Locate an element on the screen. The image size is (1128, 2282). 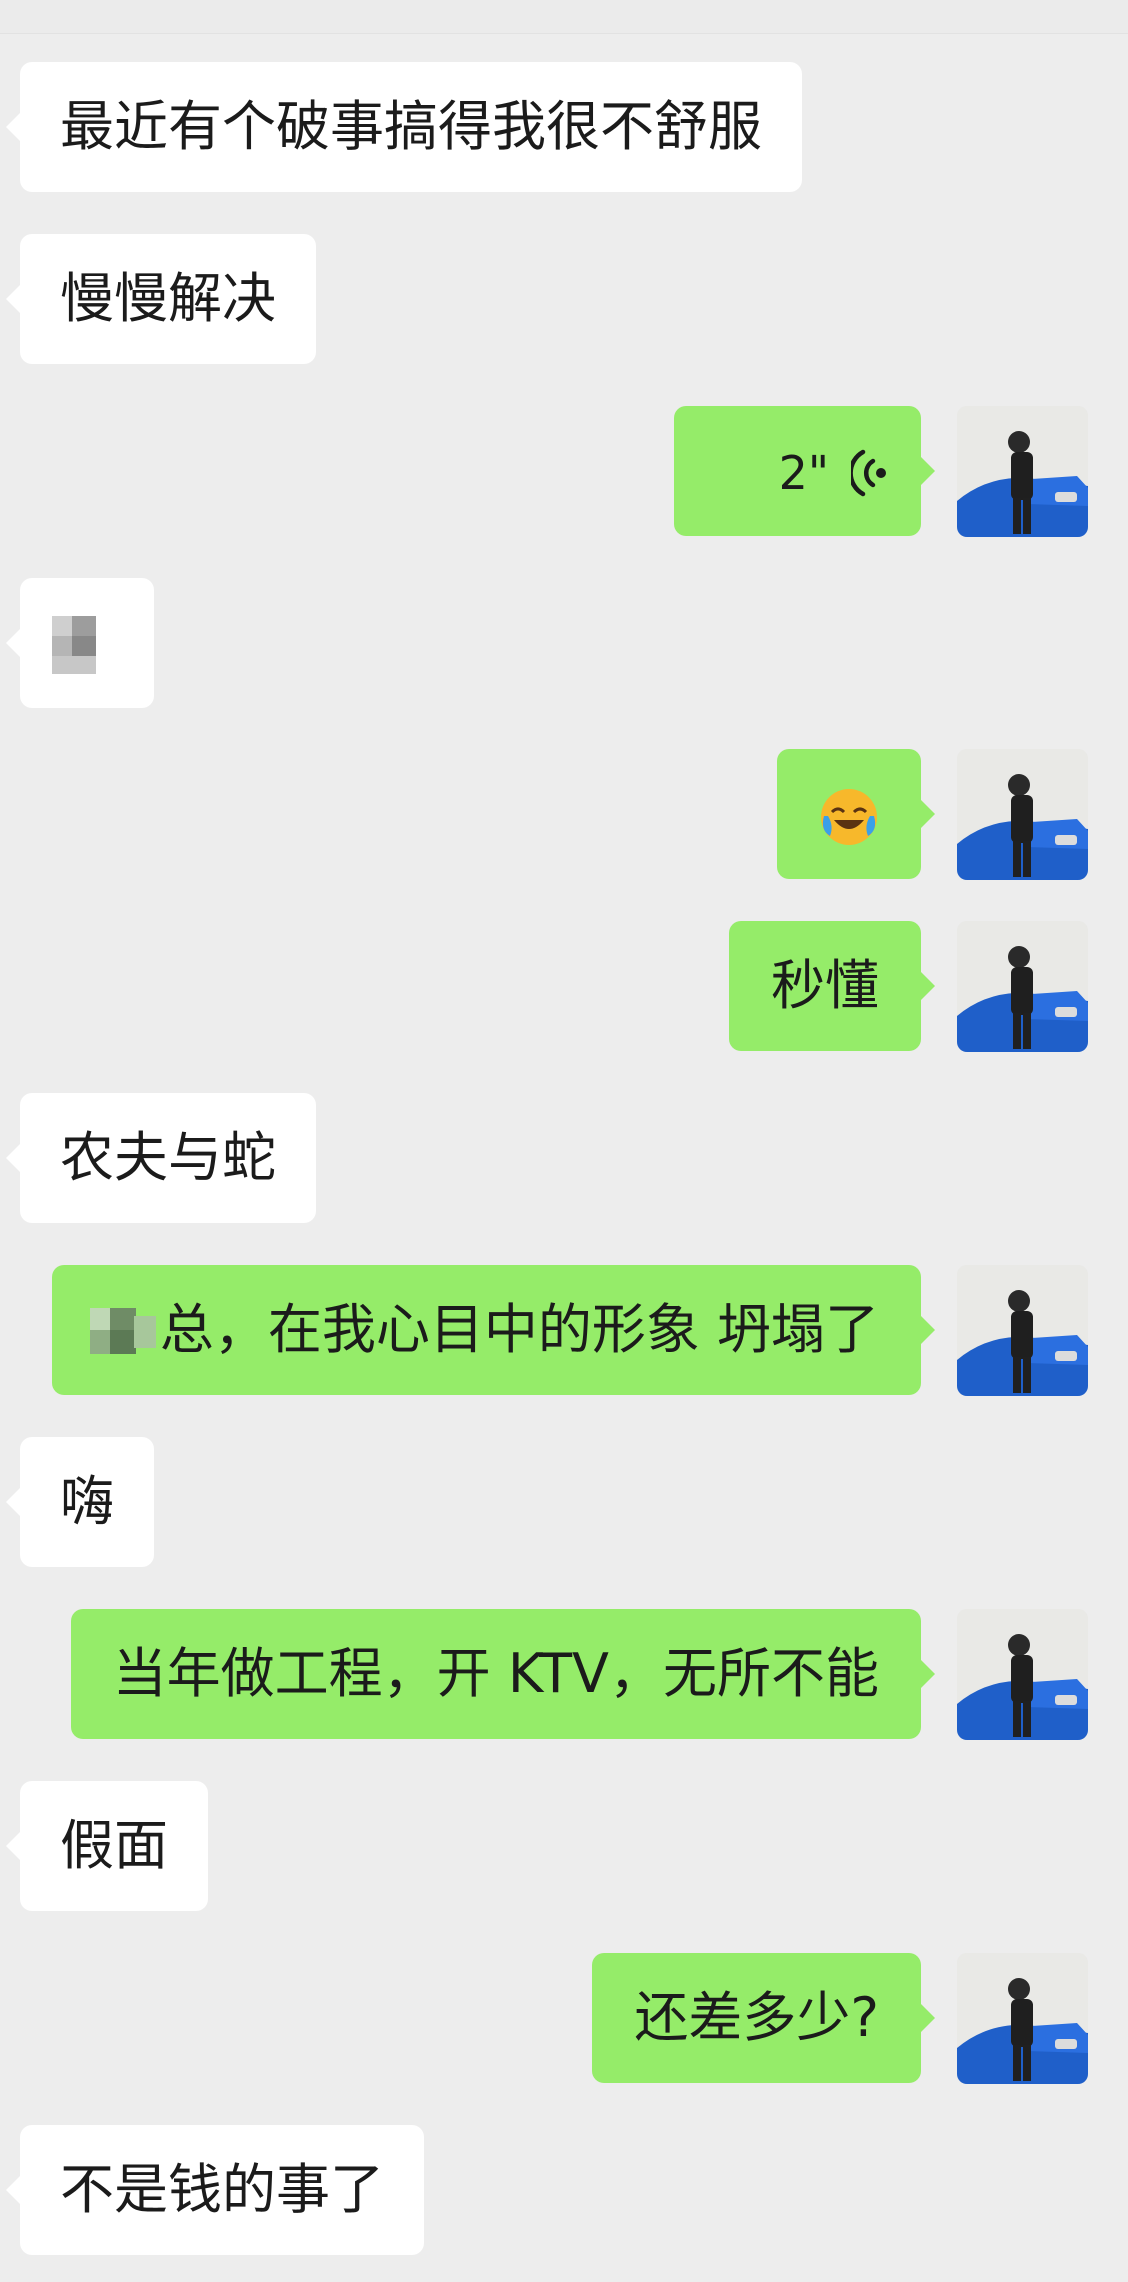
outgoing-emoji-message is located at coordinates (856, 814).